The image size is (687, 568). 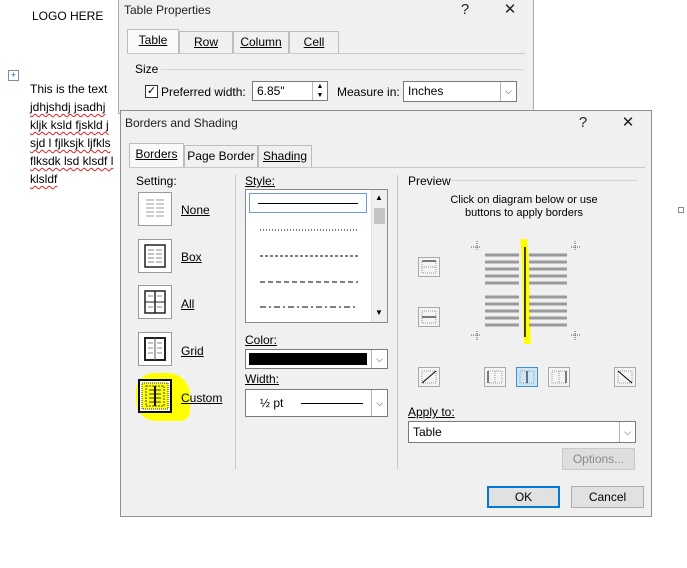 I want to click on preview-group-line, so click(x=544, y=180).